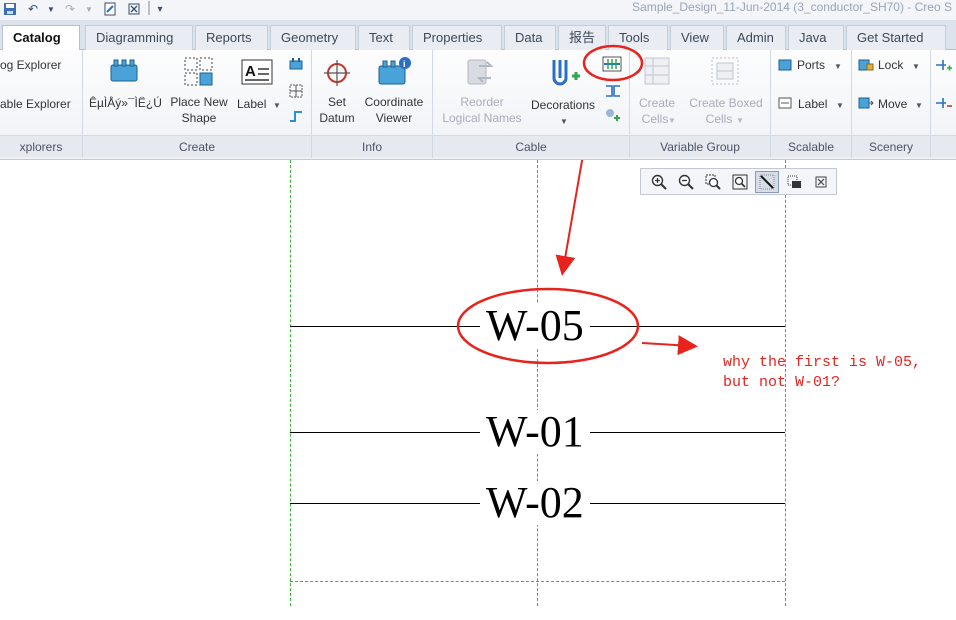 This screenshot has width=956, height=620. I want to click on reorder-logical-names-label-1: Reorder, so click(482, 102).